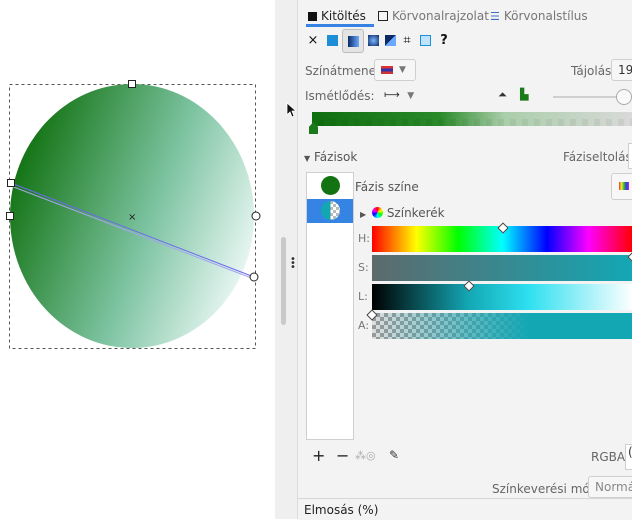 The width and height of the screenshot is (632, 520). I want to click on unset-paint-button: ?, so click(444, 40).